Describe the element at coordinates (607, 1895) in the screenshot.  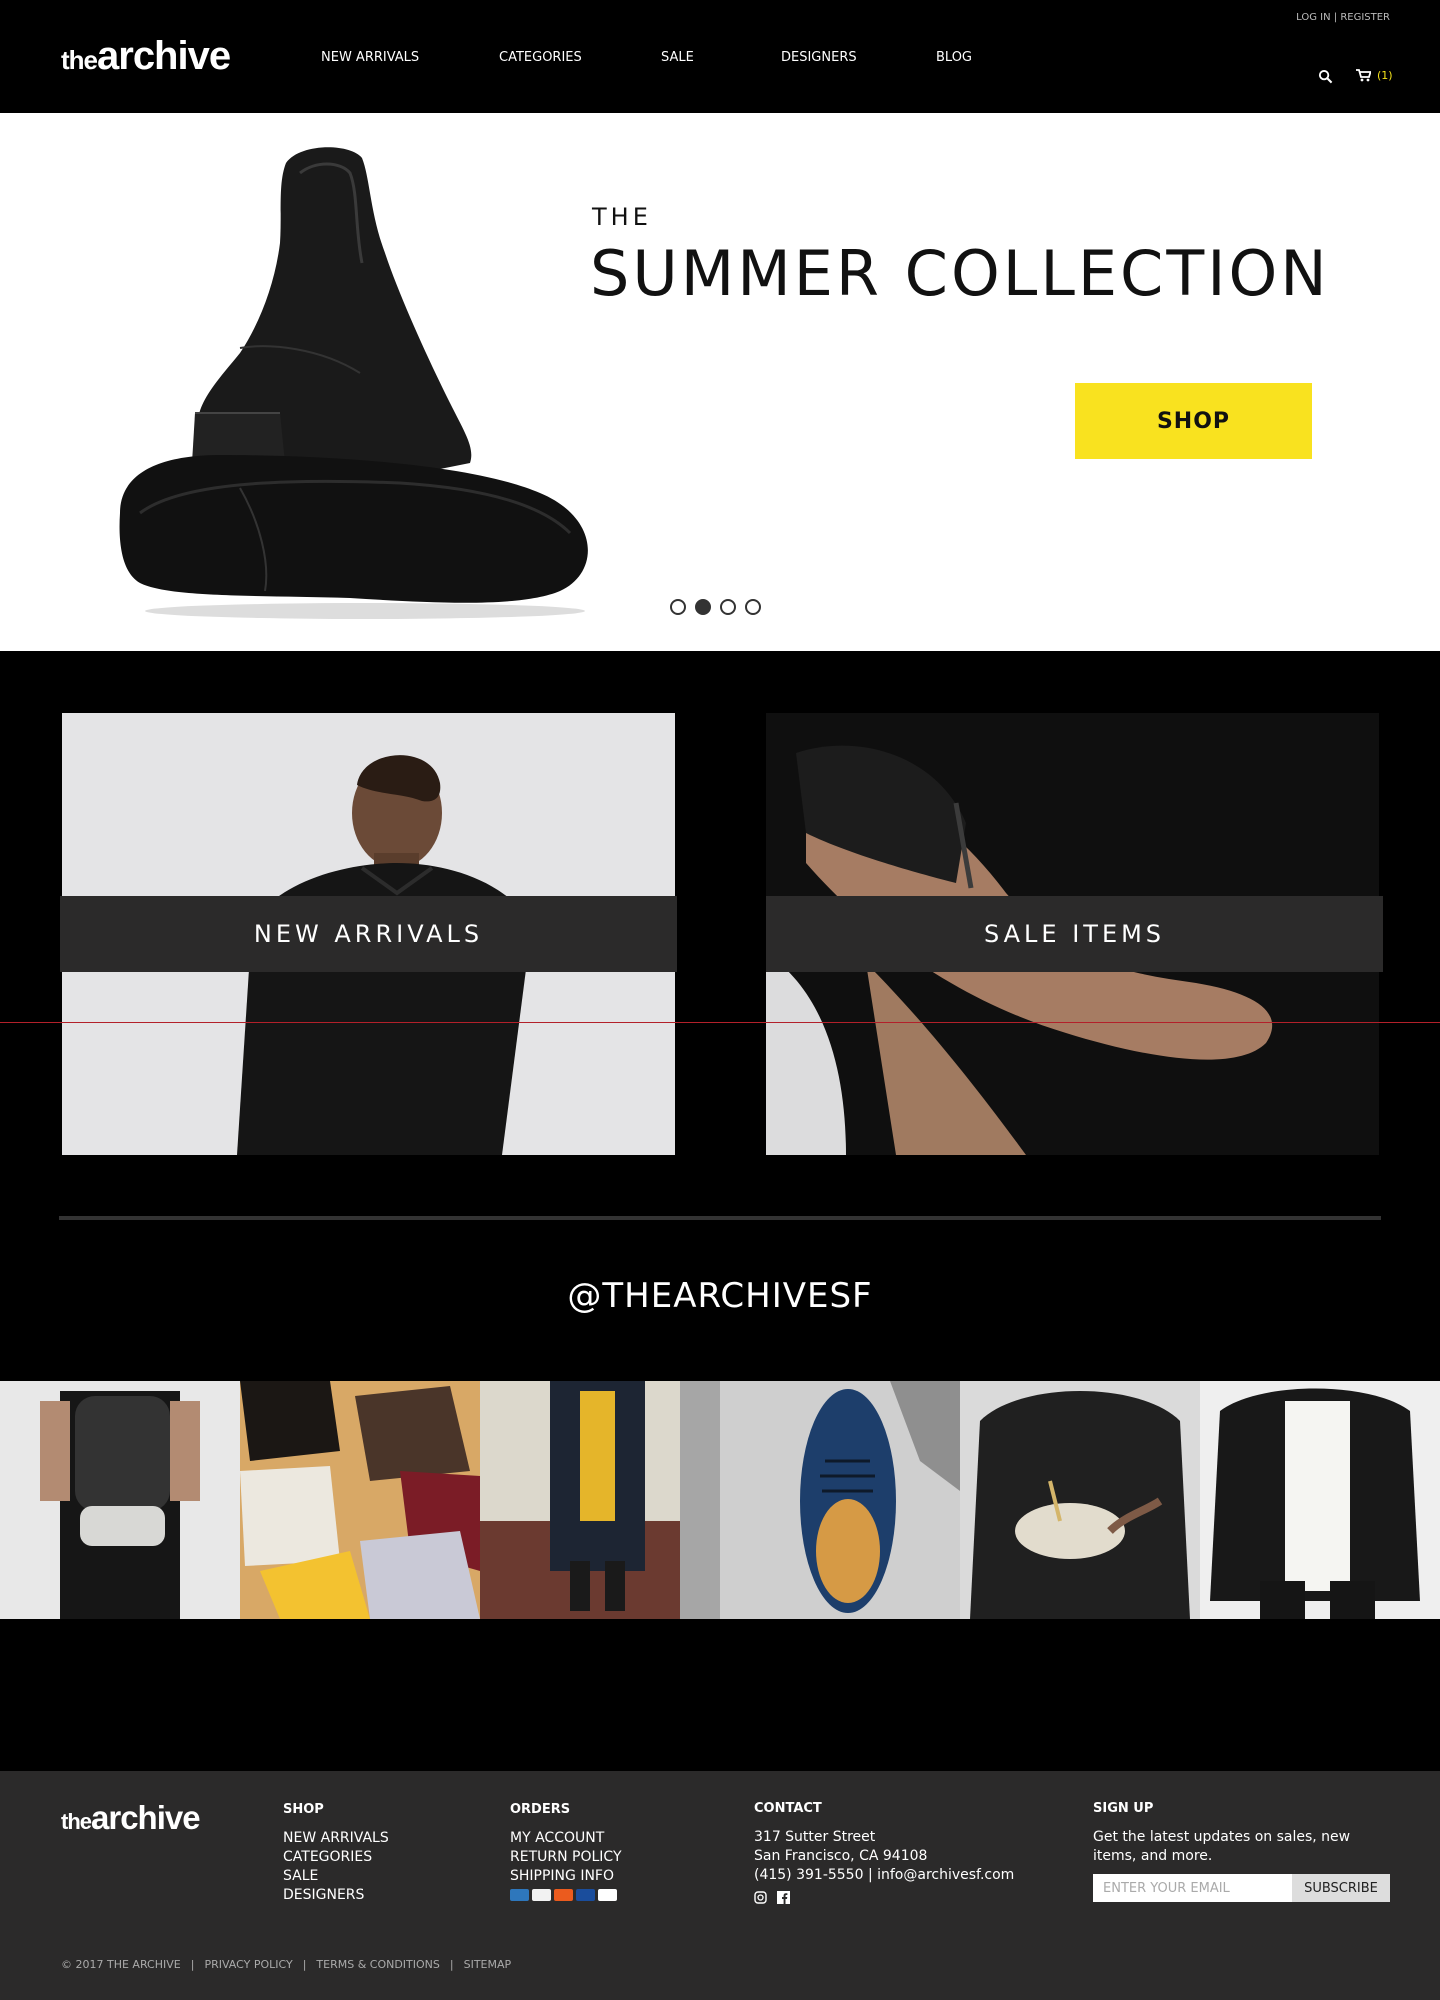
I see `paypal-icon` at that location.